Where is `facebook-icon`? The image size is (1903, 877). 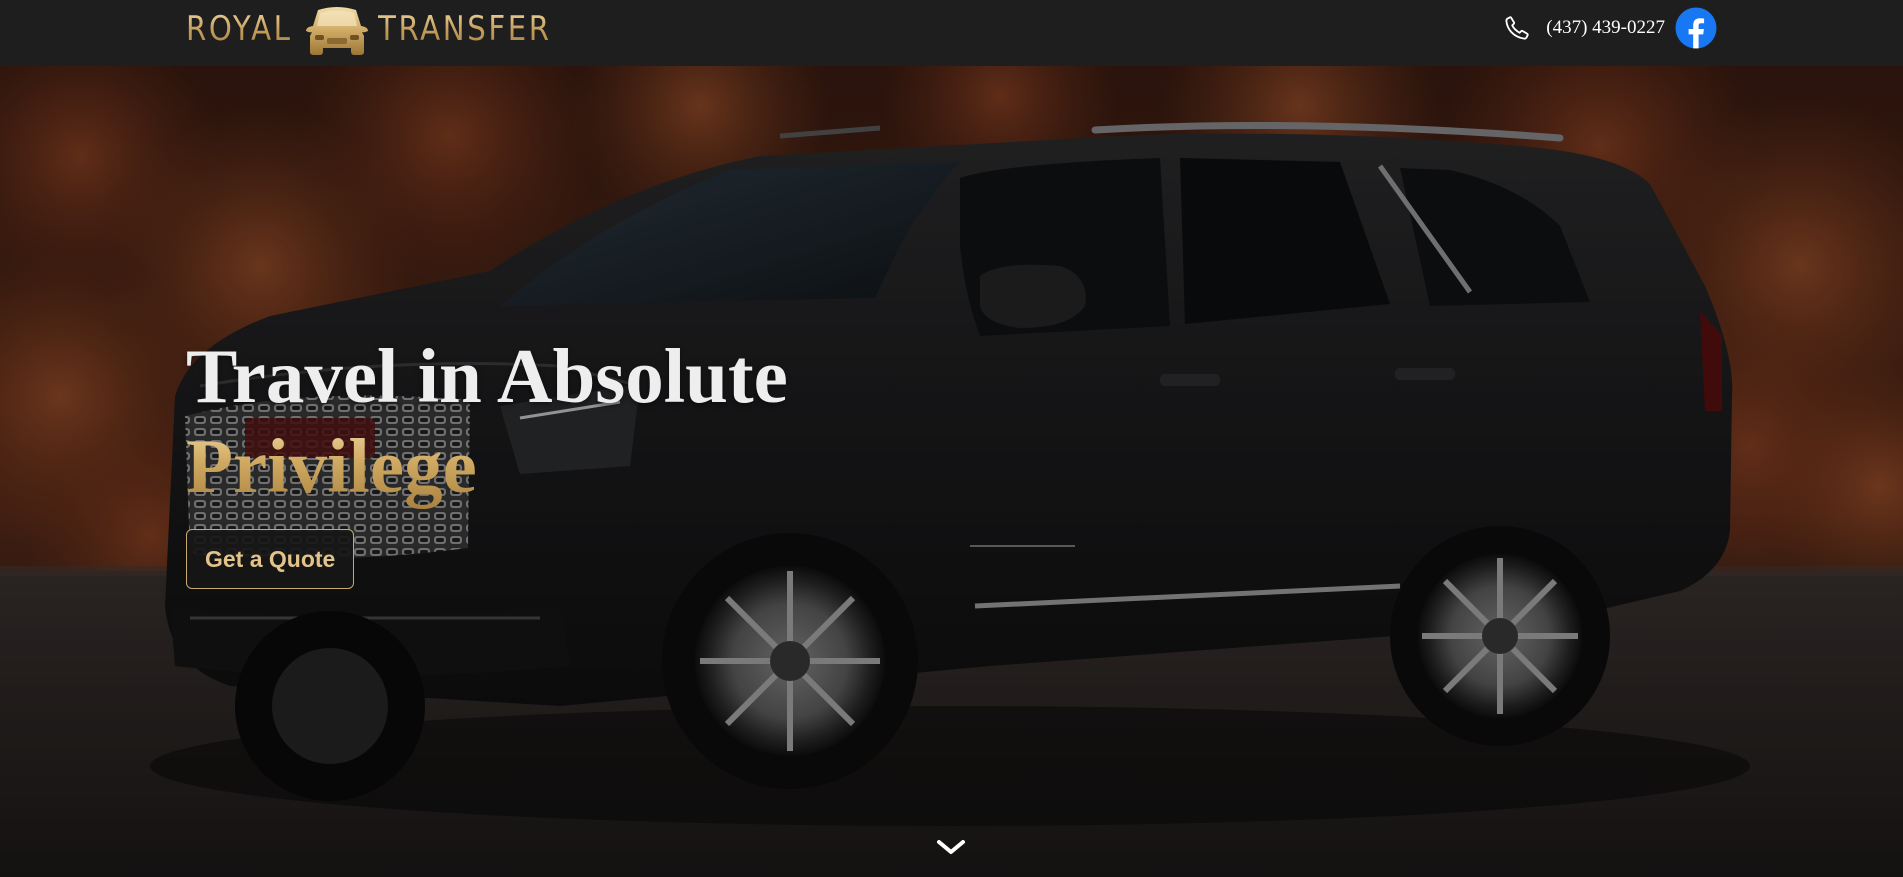
facebook-icon is located at coordinates (1696, 28).